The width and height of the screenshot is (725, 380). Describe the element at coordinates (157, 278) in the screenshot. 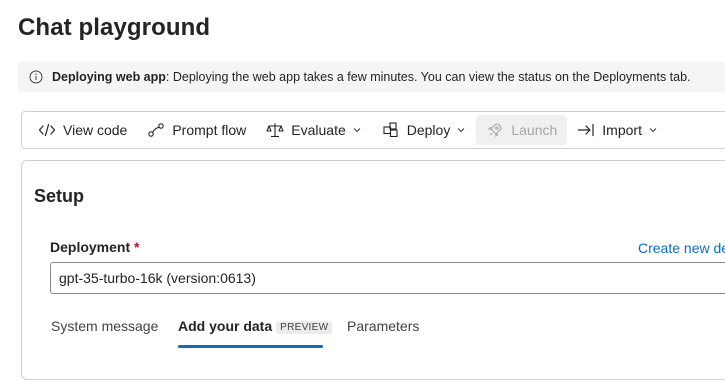

I see `deployment-value: gpt-35-turbo-16k (version:0613)` at that location.